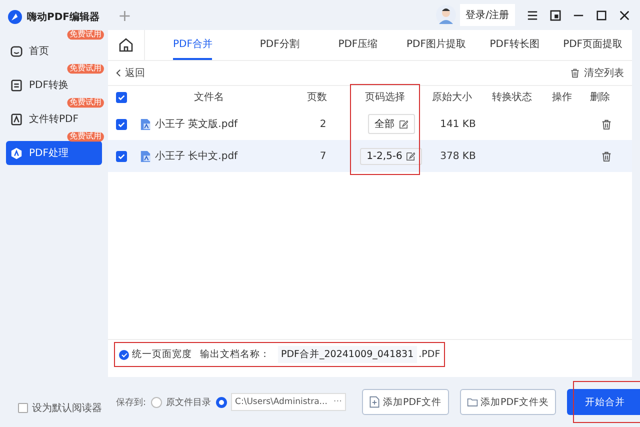 The width and height of the screenshot is (640, 427). What do you see at coordinates (15, 17) in the screenshot?
I see `logo-icon` at bounding box center [15, 17].